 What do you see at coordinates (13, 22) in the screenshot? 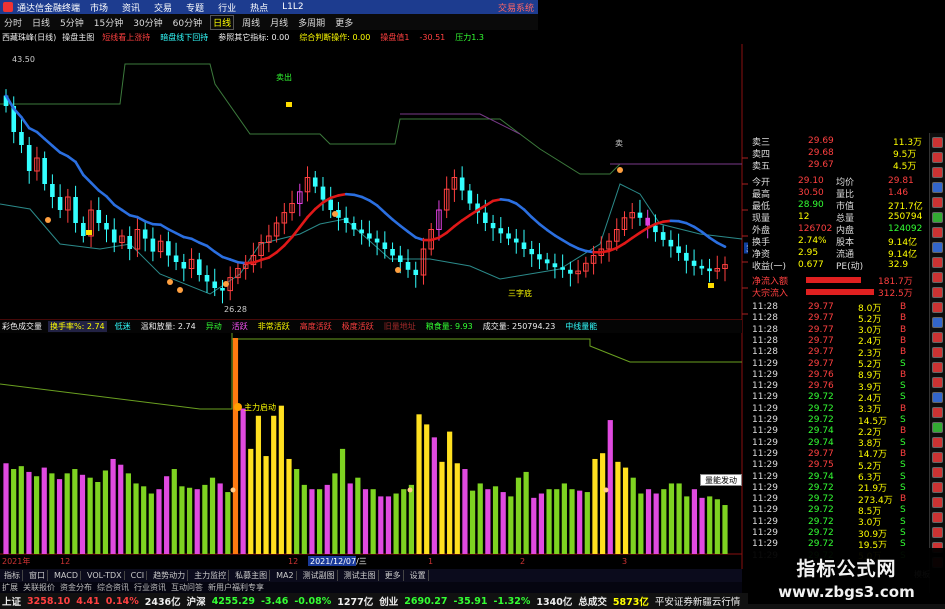
I see `menu-item-1min: 分时` at bounding box center [13, 22].